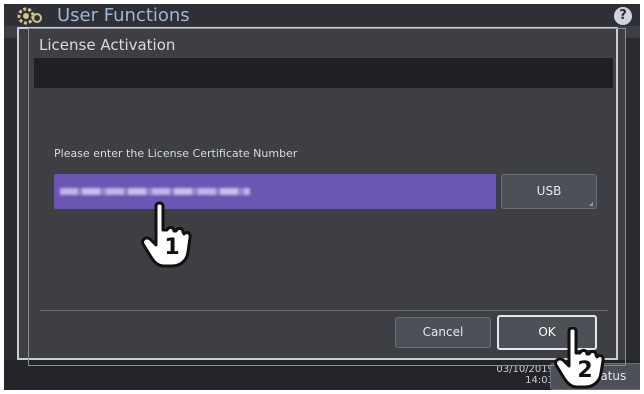 Image resolution: width=644 pixels, height=394 pixels. I want to click on license-number-input, so click(275, 191).